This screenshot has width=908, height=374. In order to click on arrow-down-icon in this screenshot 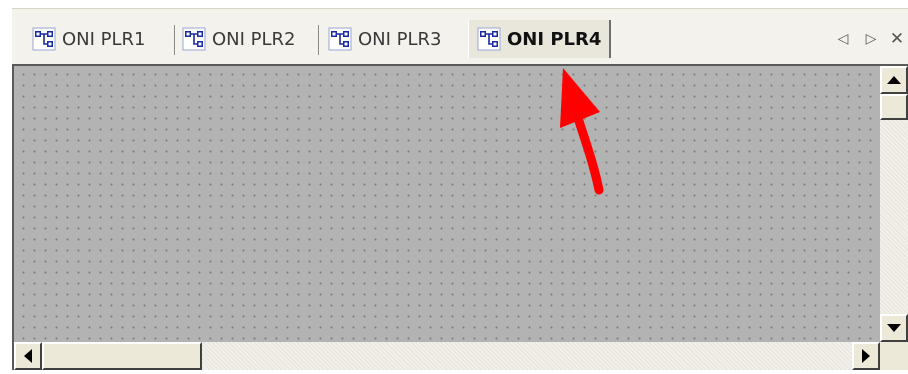, I will do `click(894, 328)`.